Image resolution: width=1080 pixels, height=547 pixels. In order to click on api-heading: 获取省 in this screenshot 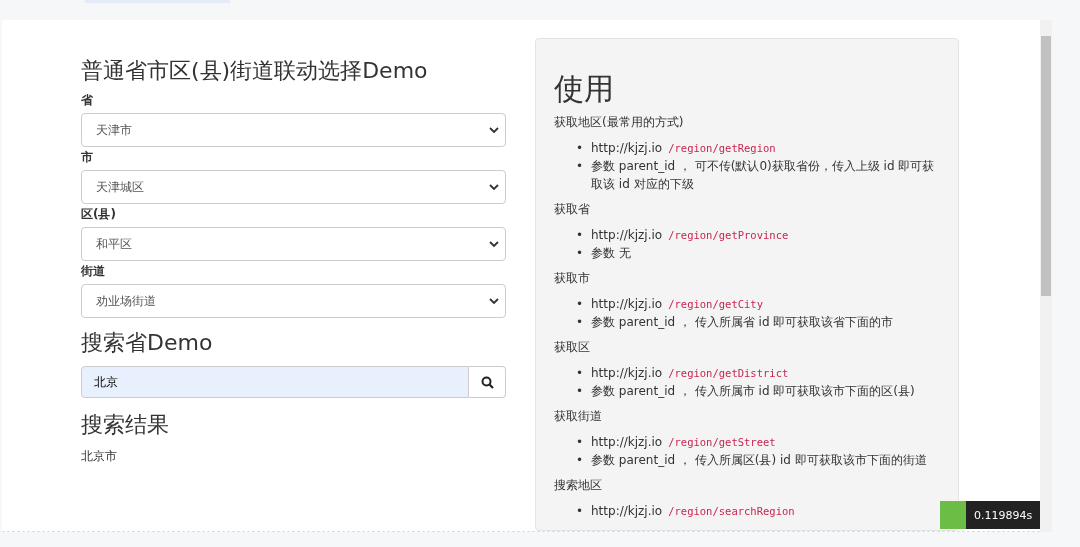, I will do `click(572, 209)`.